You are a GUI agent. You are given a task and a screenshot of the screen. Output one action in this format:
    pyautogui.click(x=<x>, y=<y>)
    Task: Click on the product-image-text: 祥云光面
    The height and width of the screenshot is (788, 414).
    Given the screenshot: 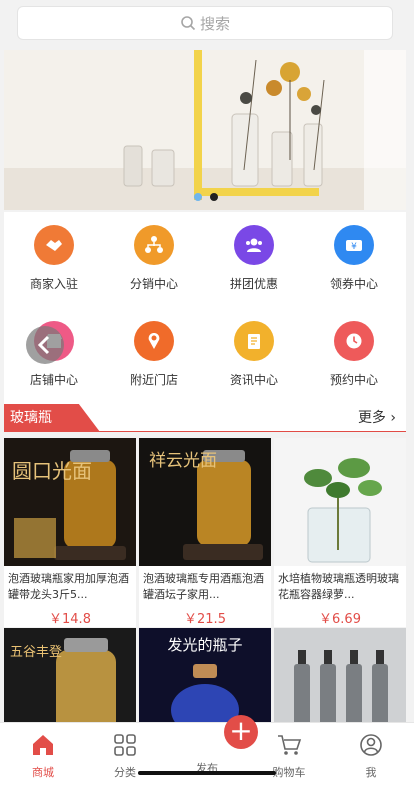 What is the action you would take?
    pyautogui.click(x=183, y=461)
    